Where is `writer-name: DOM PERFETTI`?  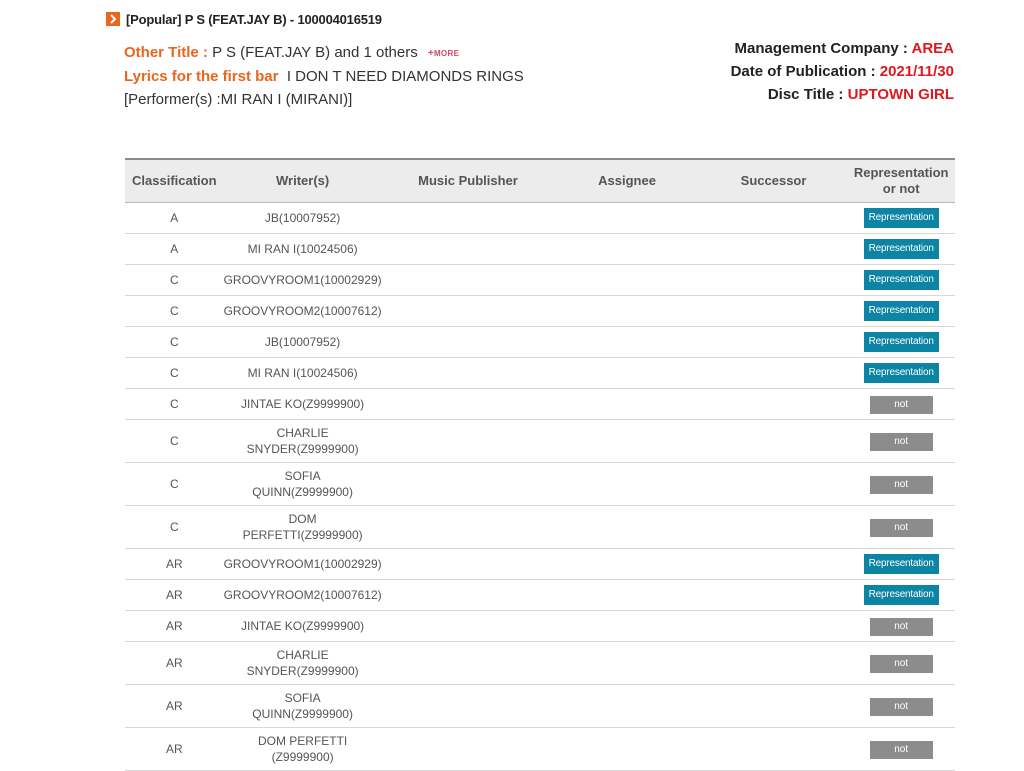 writer-name: DOM PERFETTI is located at coordinates (302, 741).